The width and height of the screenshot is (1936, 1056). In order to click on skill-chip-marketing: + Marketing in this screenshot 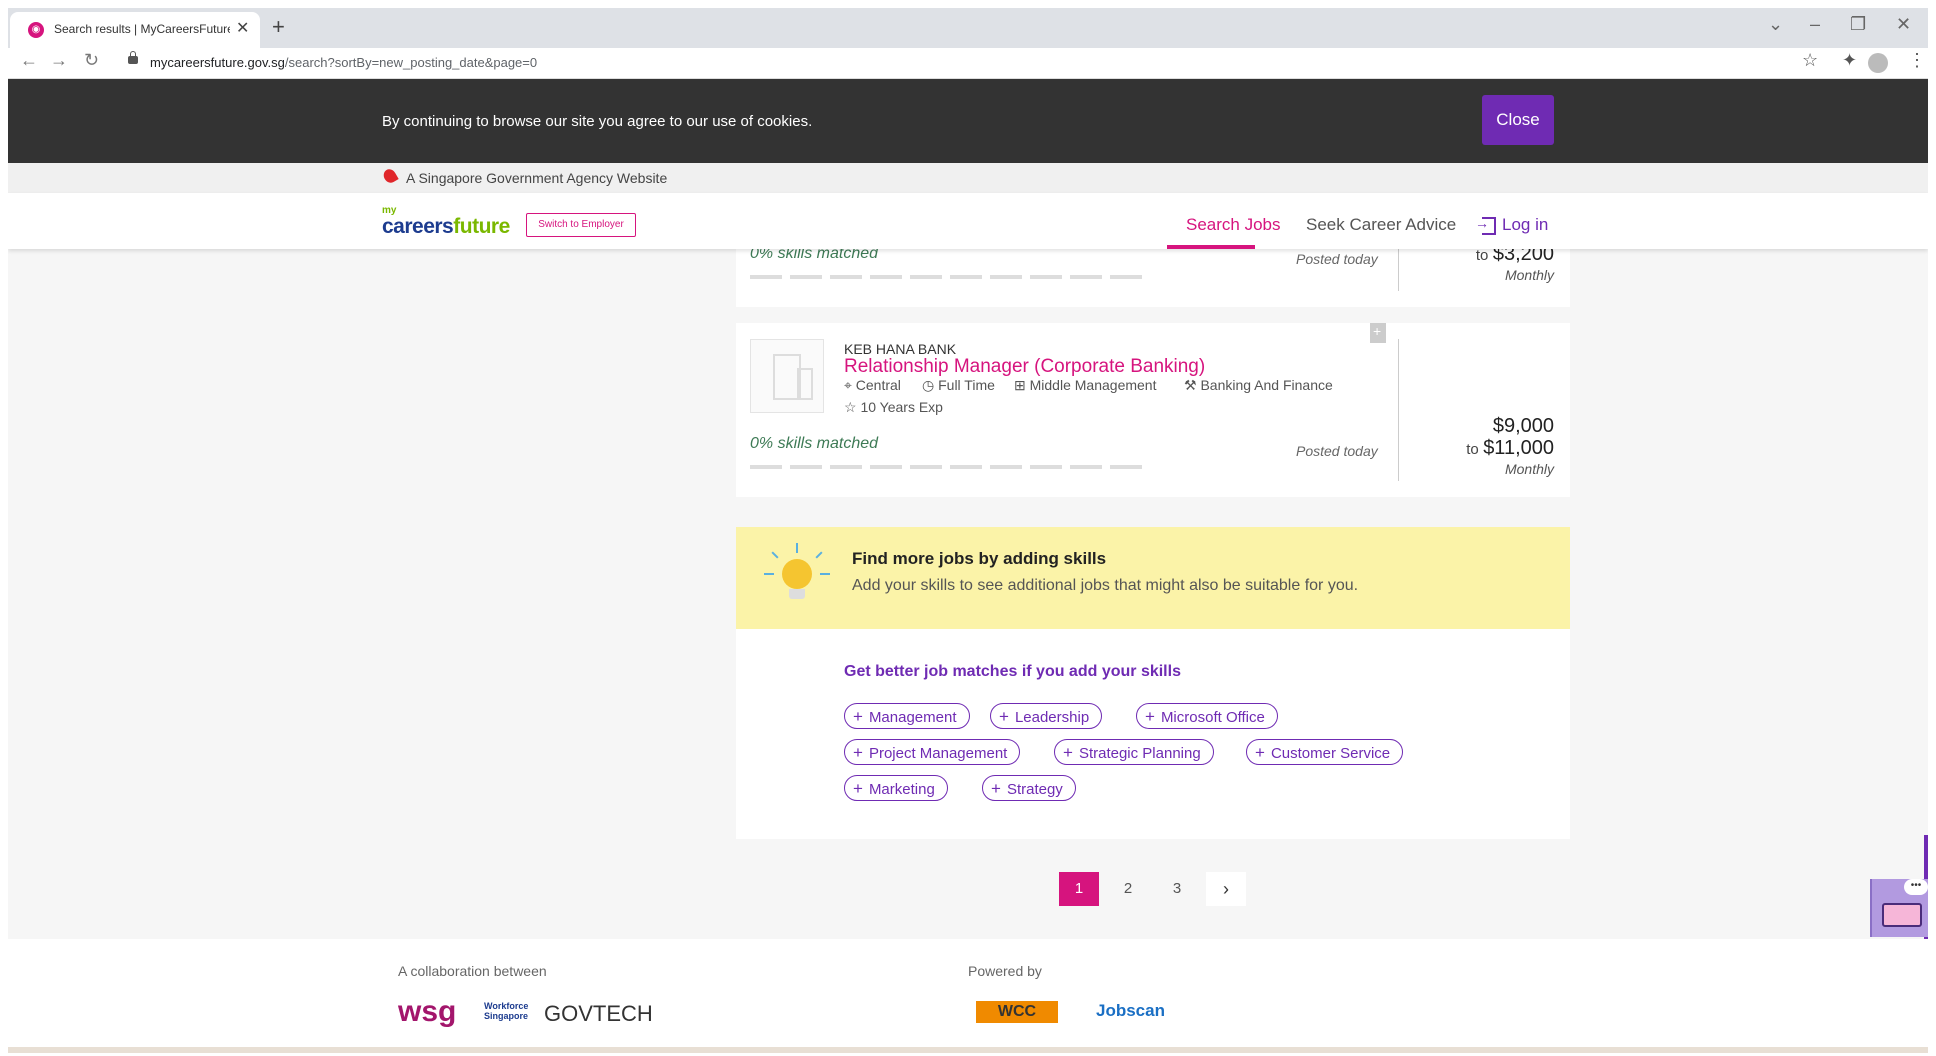, I will do `click(896, 788)`.